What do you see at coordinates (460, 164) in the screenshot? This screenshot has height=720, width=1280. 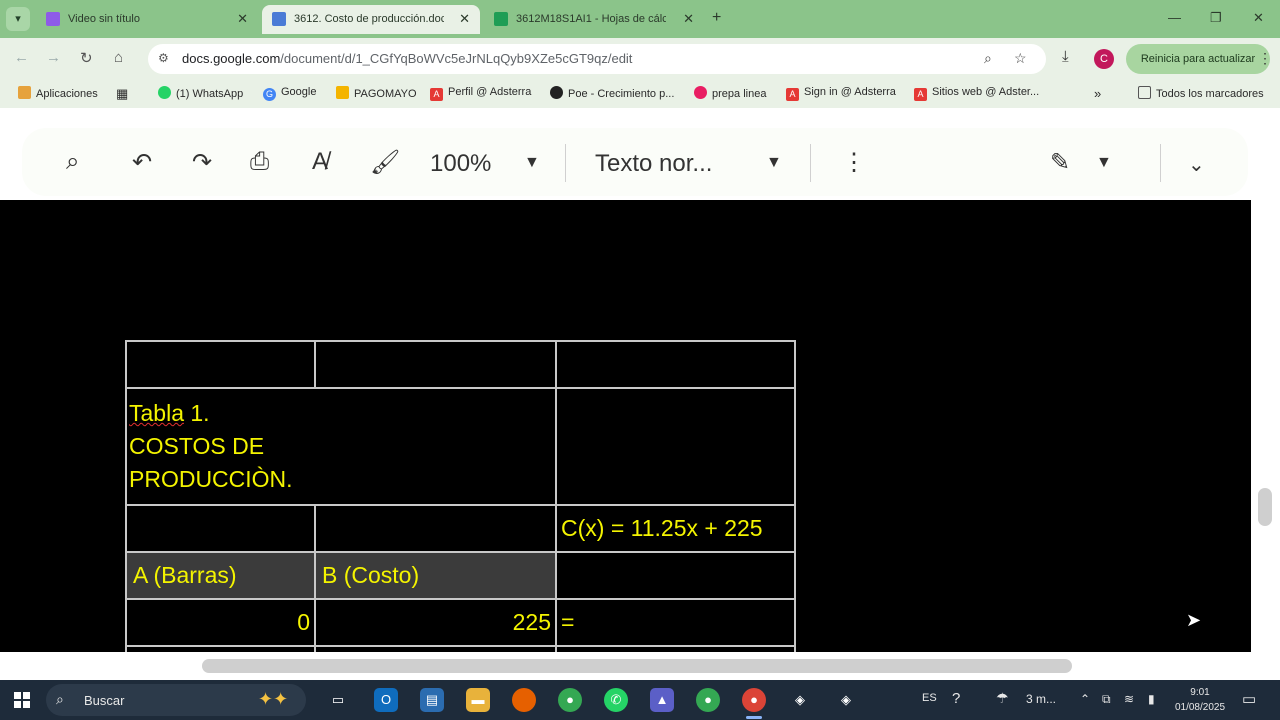 I see `zoom-select: 100%` at bounding box center [460, 164].